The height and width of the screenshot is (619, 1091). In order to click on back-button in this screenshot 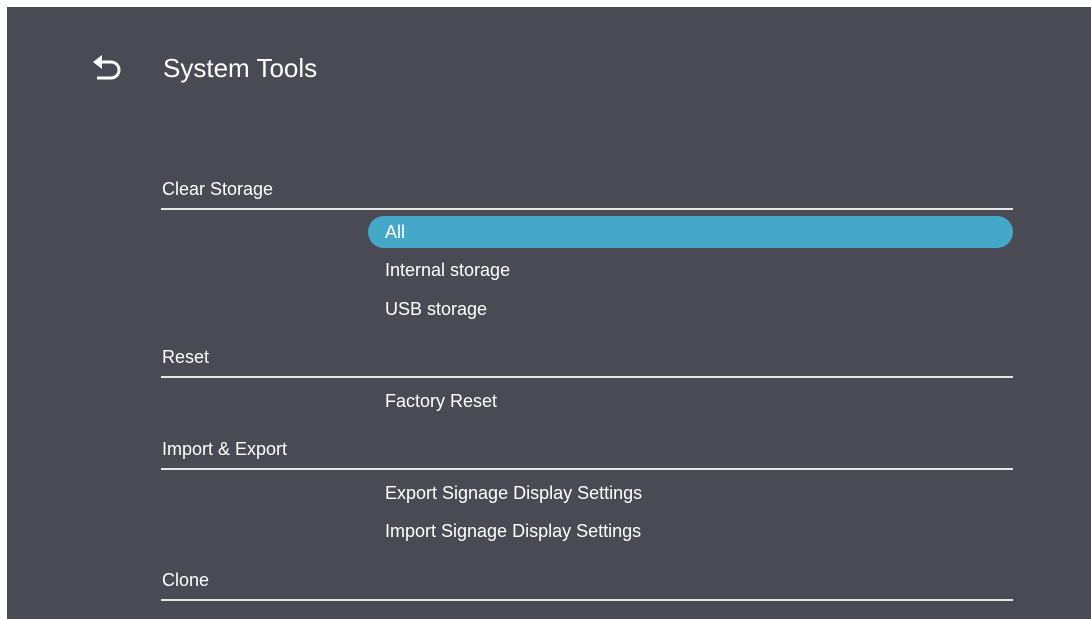, I will do `click(108, 68)`.